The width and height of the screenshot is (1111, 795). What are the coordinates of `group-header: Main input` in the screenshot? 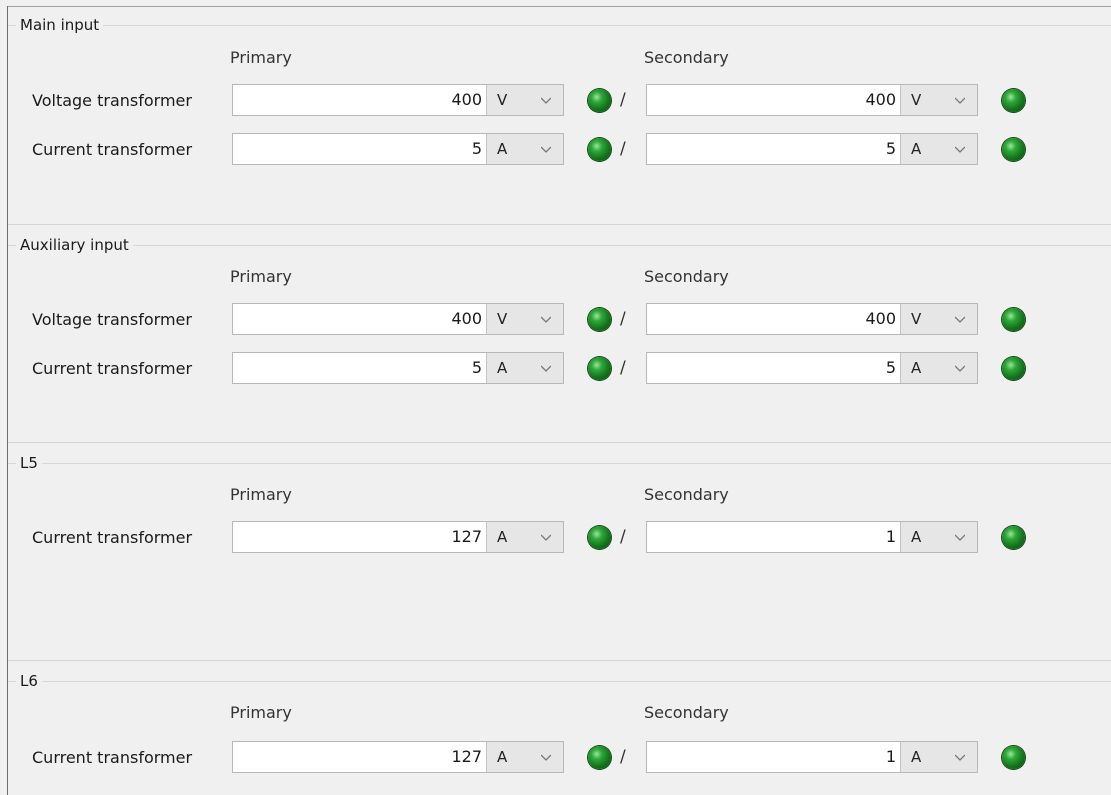 It's located at (559, 25).